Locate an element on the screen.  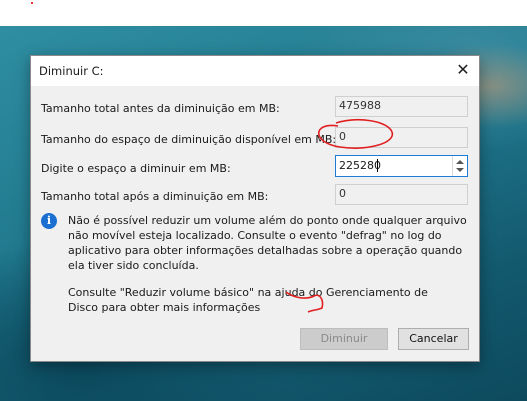
total-size-before-field: 475988 is located at coordinates (401, 106).